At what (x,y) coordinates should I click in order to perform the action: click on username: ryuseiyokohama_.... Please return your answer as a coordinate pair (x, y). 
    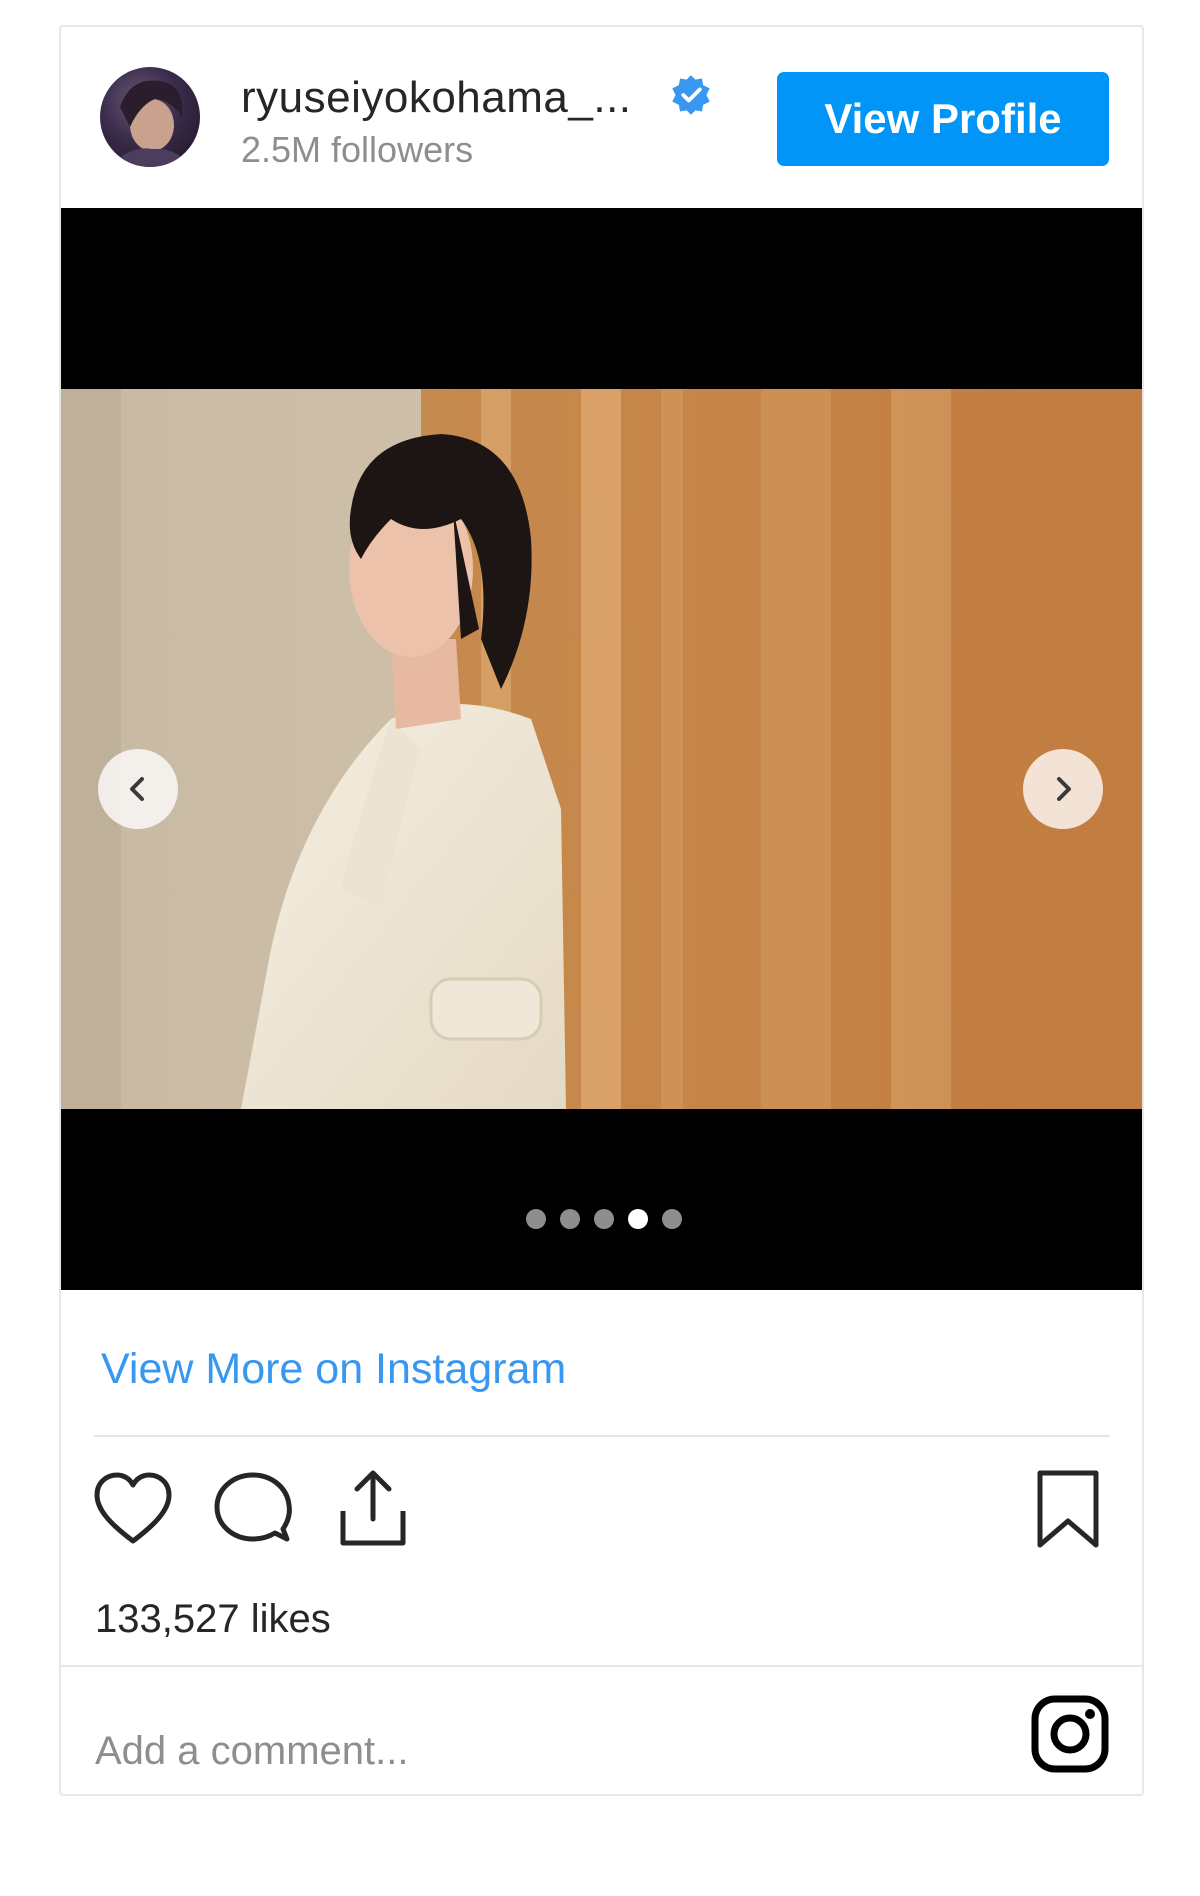
    Looking at the image, I should click on (436, 98).